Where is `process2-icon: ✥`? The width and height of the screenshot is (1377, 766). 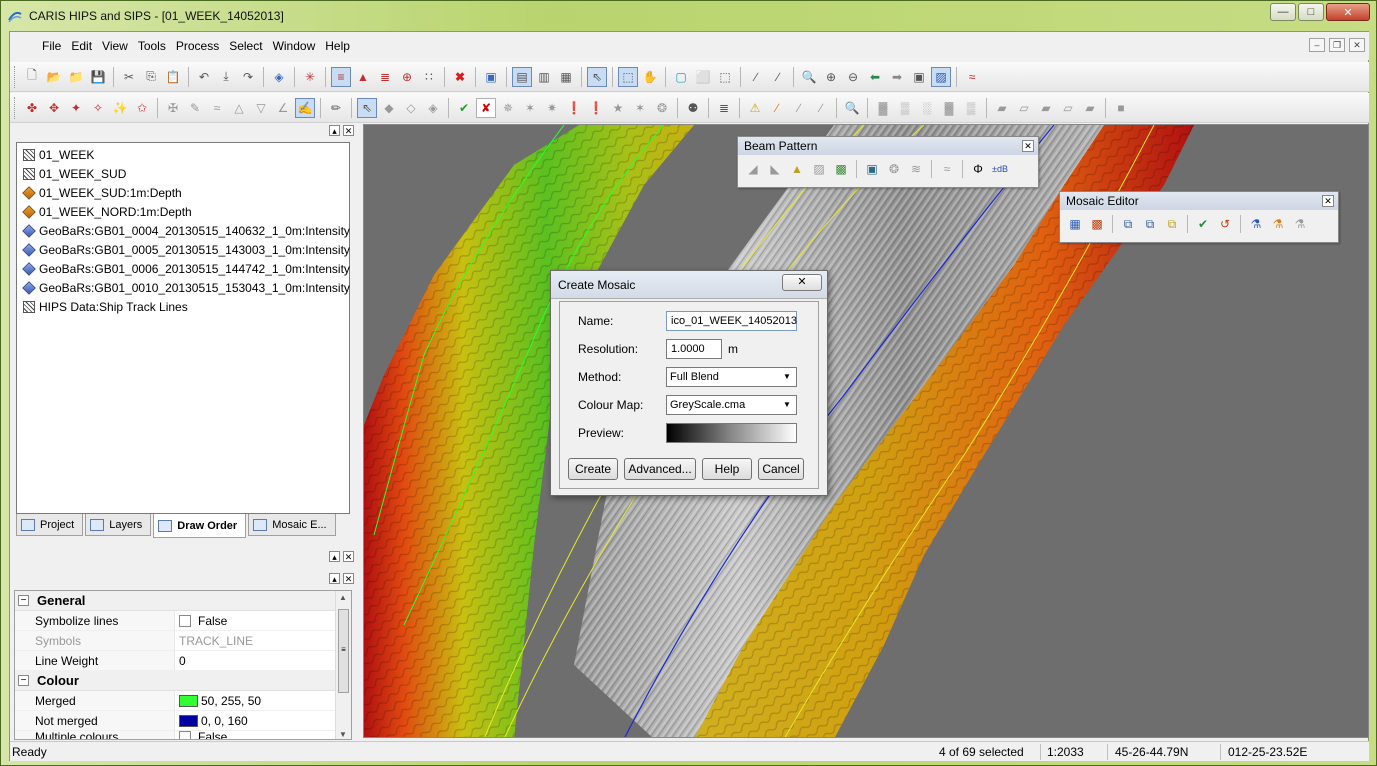 process2-icon: ✥ is located at coordinates (54, 108).